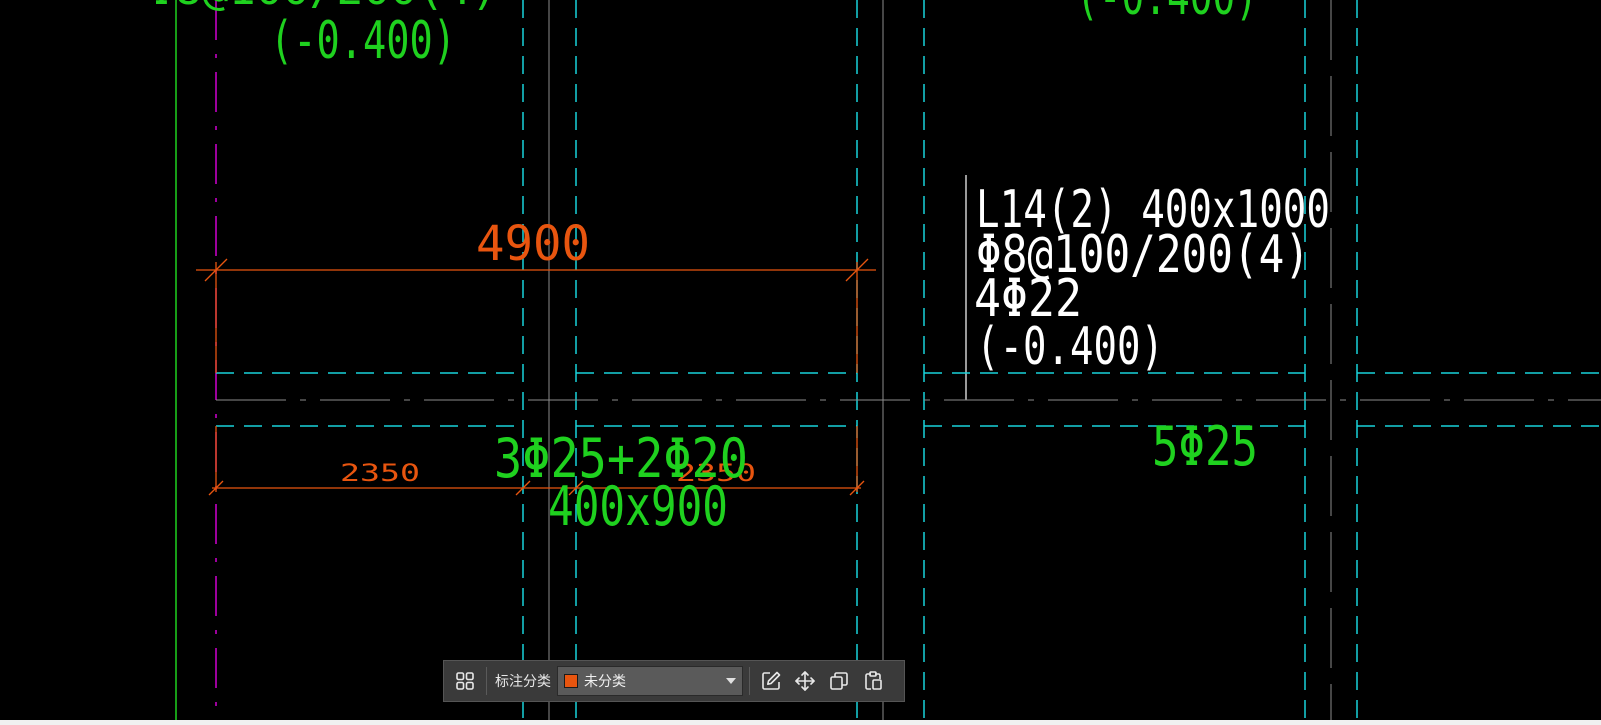  I want to click on grid-apps-icon, so click(465, 681).